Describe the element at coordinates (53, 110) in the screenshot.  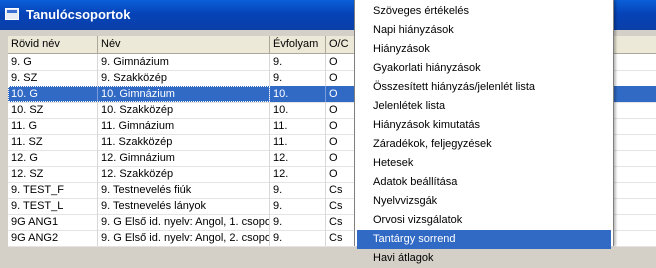
I see `cell-short-name: 10. SZ` at that location.